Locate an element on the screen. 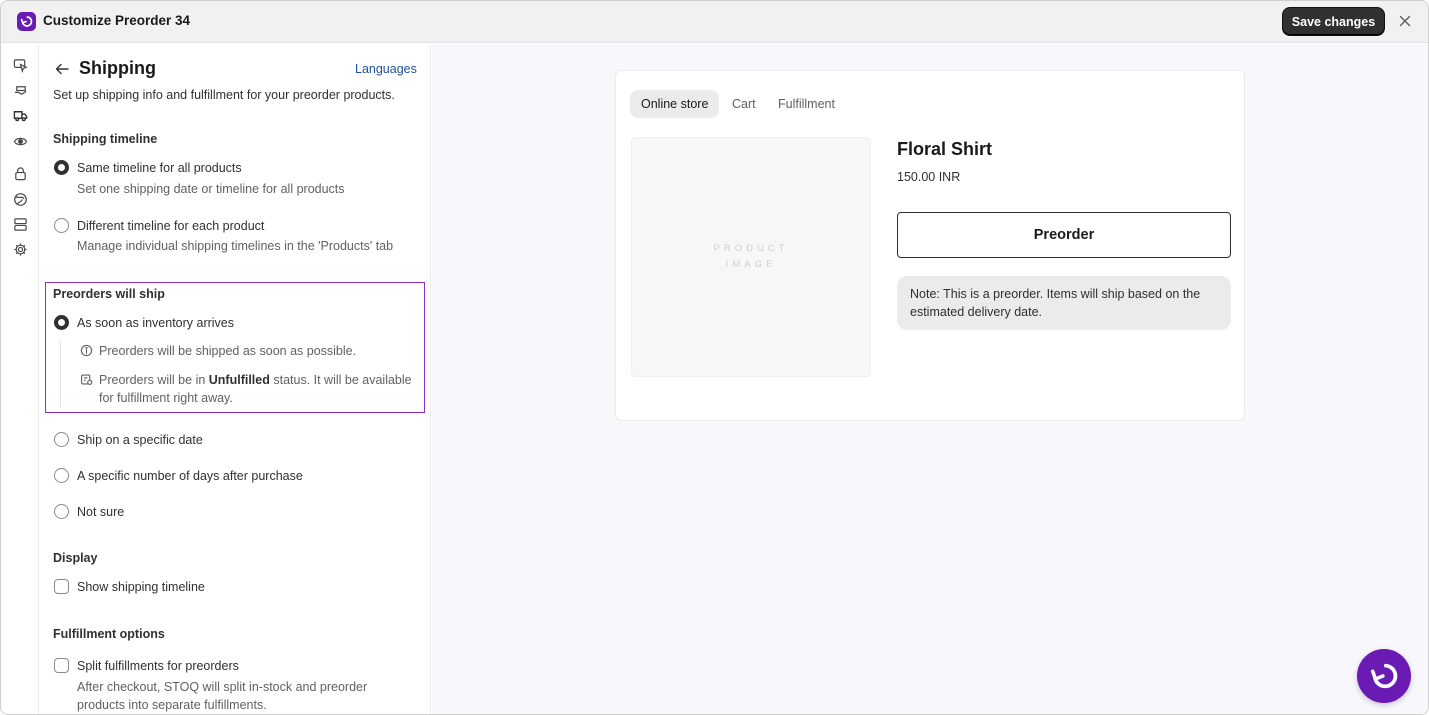 The width and height of the screenshot is (1429, 715). truck-icon is located at coordinates (20, 115).